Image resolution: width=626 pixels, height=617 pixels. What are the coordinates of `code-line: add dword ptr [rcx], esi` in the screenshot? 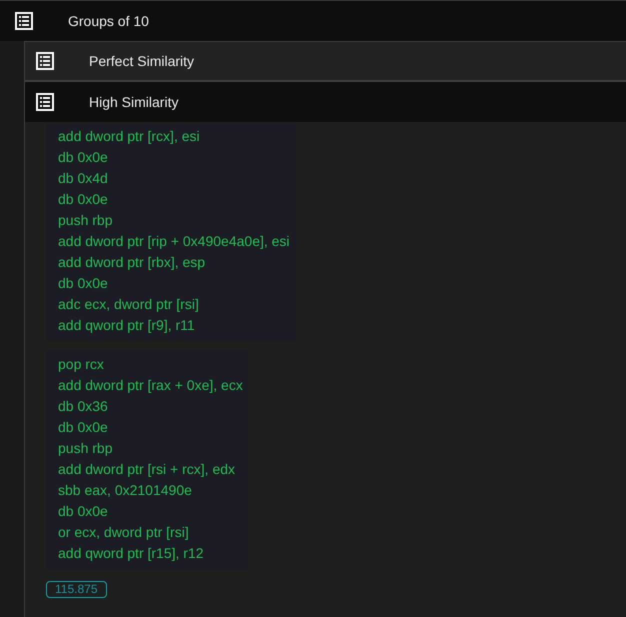 It's located at (129, 136).